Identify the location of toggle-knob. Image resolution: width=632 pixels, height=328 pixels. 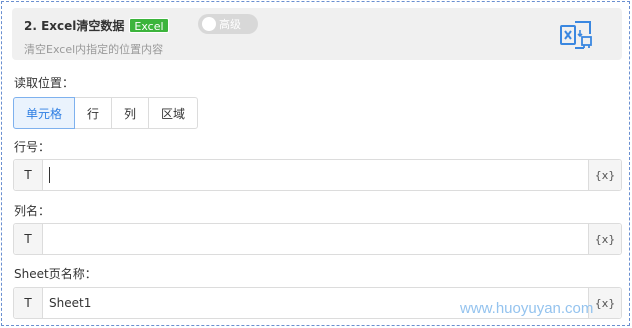
(209, 24).